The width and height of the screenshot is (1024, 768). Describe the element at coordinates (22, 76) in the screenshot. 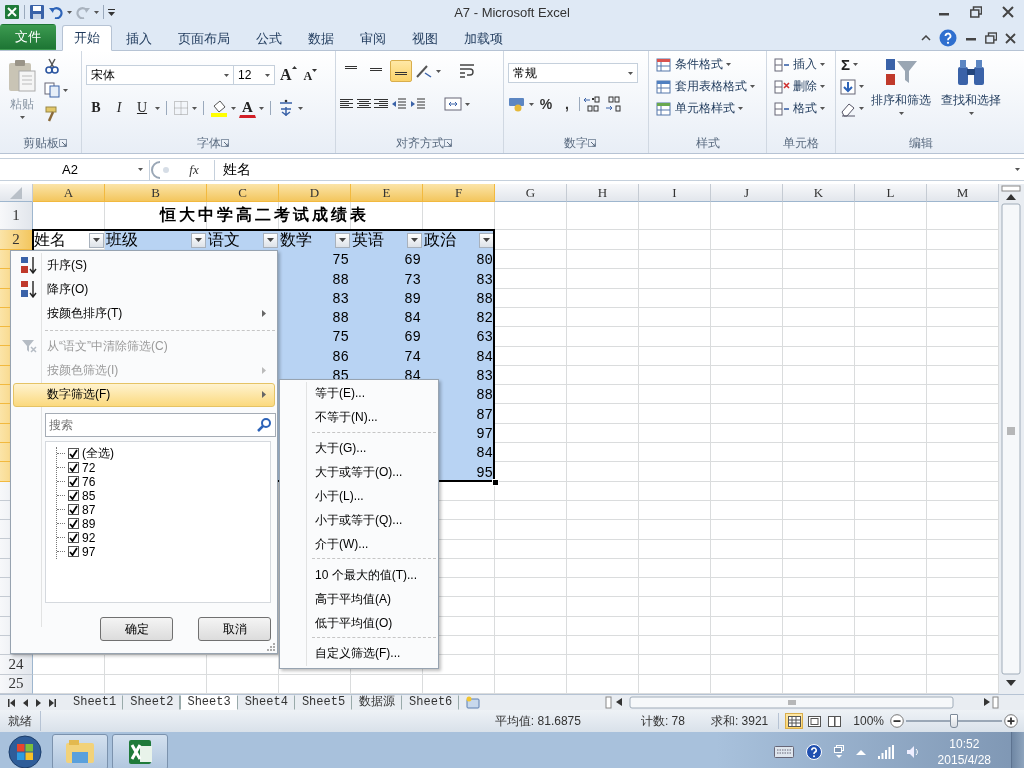

I see `clipboard-icon` at that location.